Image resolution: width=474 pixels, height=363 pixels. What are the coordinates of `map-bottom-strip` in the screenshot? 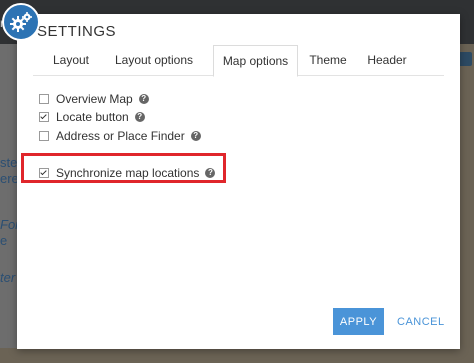 It's located at (237, 355).